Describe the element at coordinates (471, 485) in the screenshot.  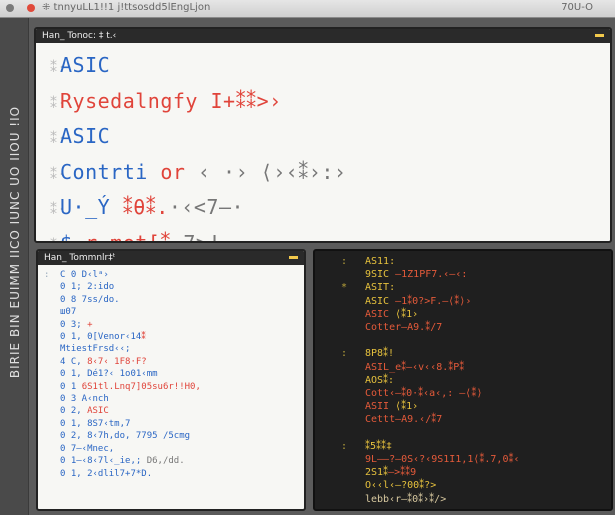
I see `code-line: O‹‹l‹–?00⁑?>` at that location.